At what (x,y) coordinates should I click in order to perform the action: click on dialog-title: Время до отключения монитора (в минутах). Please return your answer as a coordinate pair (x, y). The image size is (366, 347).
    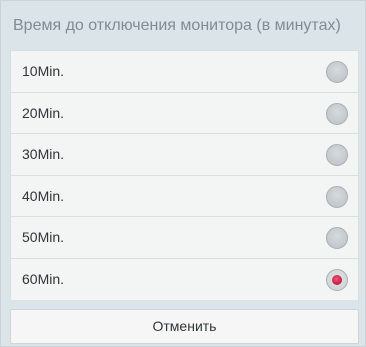
    Looking at the image, I should click on (177, 25).